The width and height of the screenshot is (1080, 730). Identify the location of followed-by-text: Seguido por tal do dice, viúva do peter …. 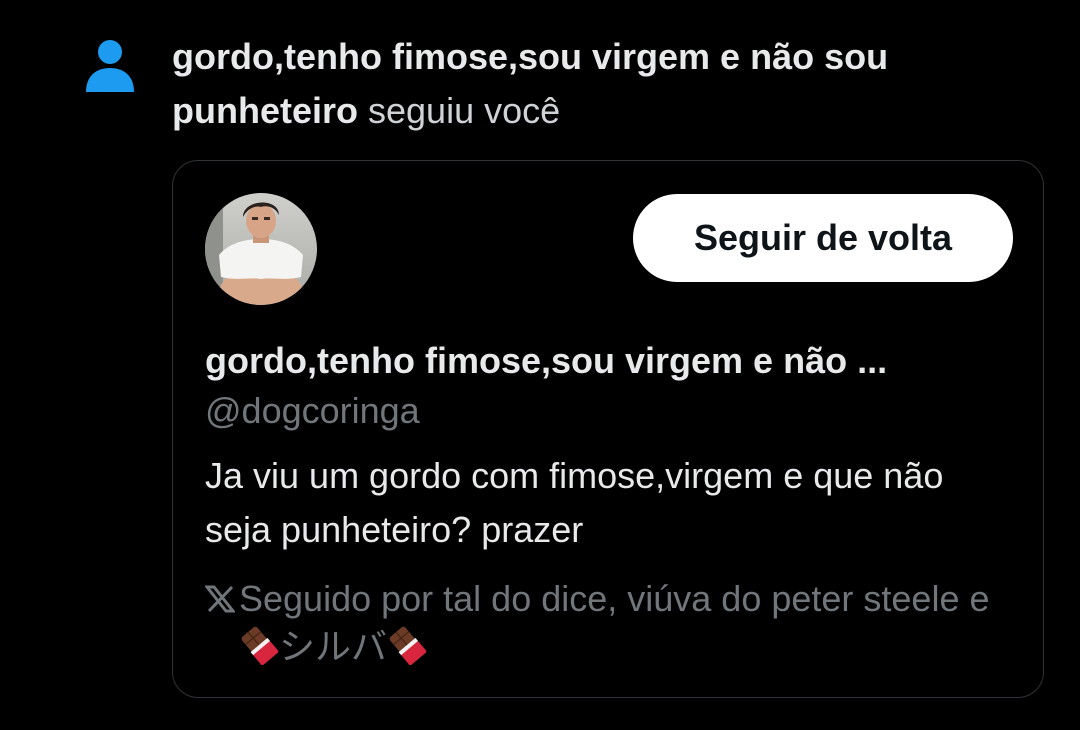
(621, 623).